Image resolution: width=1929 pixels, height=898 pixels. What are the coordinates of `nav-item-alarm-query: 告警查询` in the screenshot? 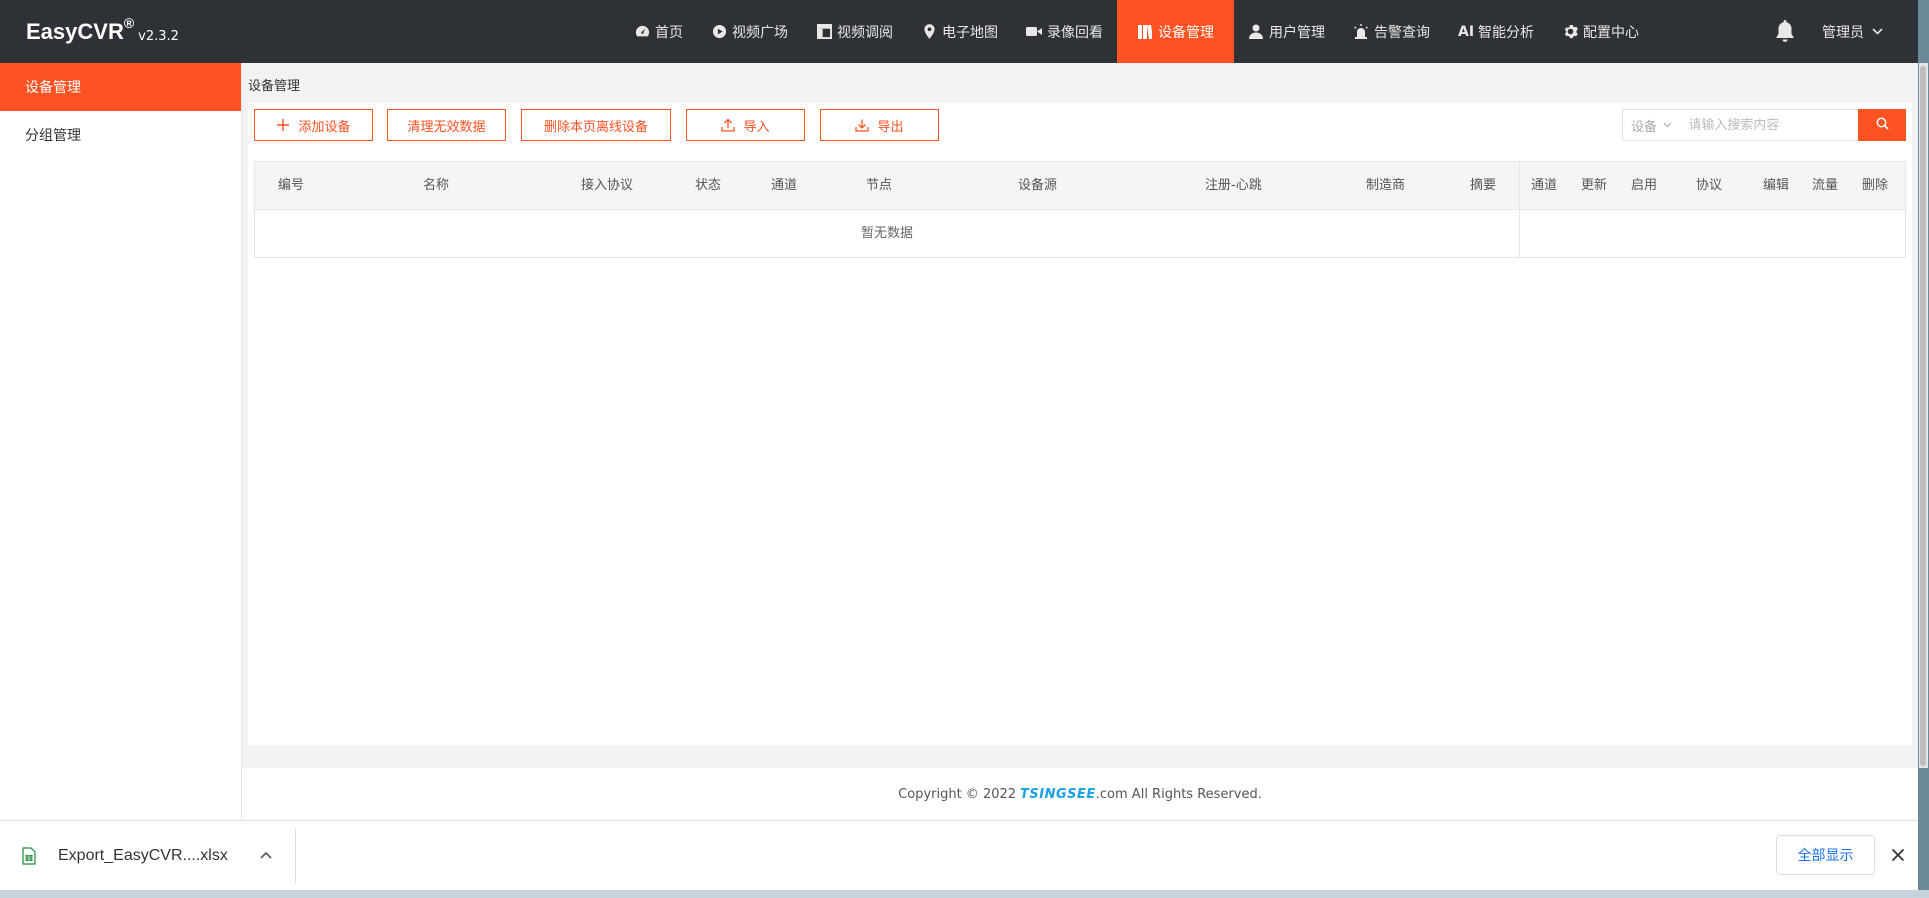 It's located at (1391, 31).